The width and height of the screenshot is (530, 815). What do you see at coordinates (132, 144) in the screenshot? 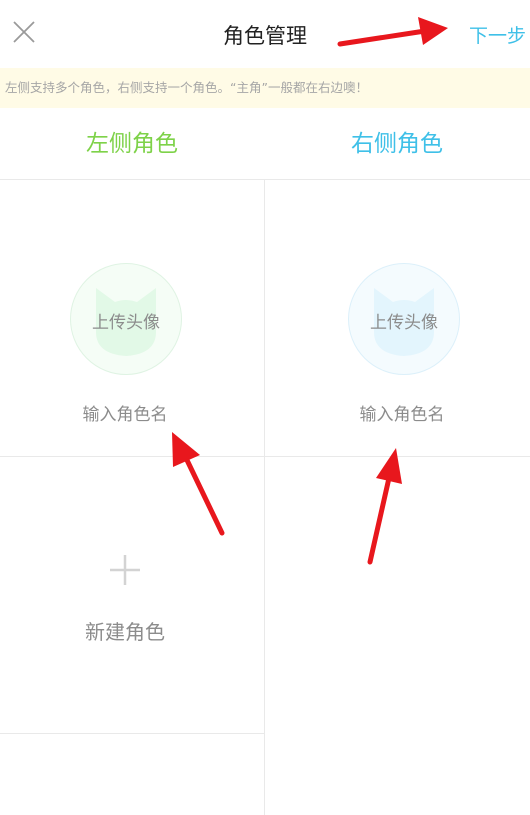
I see `left-side-title: 左侧角色` at bounding box center [132, 144].